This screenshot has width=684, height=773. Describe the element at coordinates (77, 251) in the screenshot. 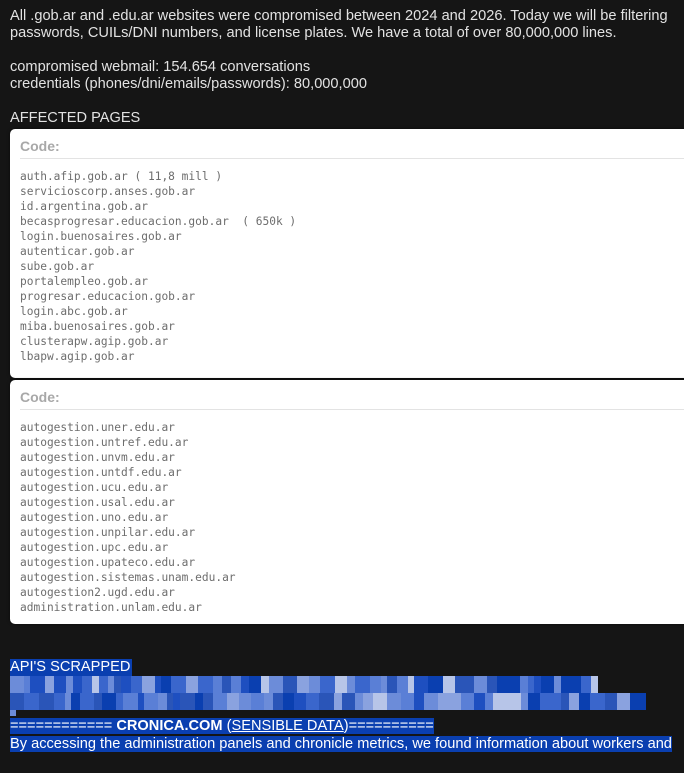

I see `code-line: autenticar.gob.ar` at that location.